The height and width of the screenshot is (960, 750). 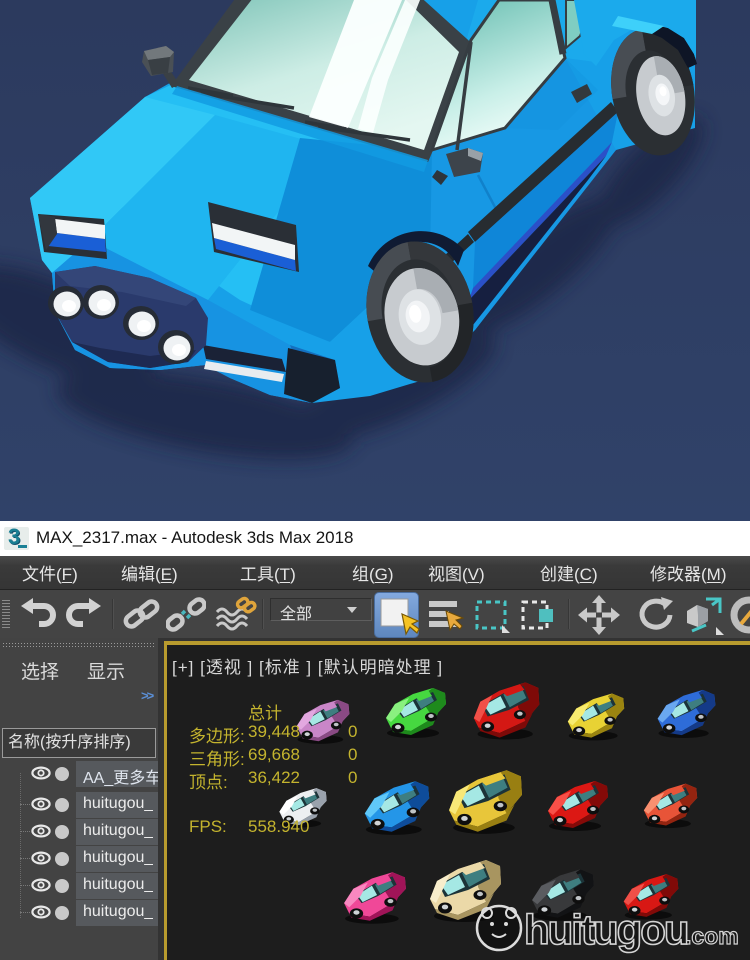 What do you see at coordinates (712, 936) in the screenshot?
I see `svg-text: .com` at bounding box center [712, 936].